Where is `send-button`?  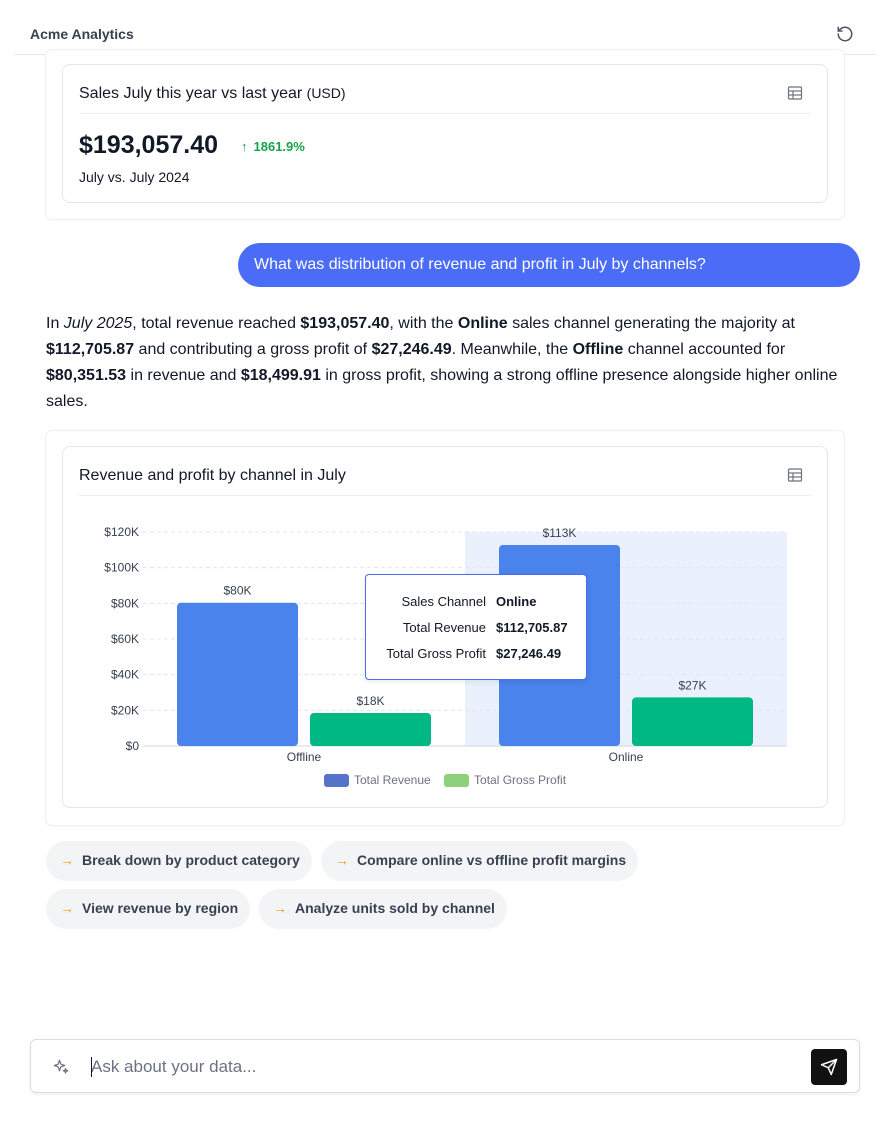
send-button is located at coordinates (829, 1067).